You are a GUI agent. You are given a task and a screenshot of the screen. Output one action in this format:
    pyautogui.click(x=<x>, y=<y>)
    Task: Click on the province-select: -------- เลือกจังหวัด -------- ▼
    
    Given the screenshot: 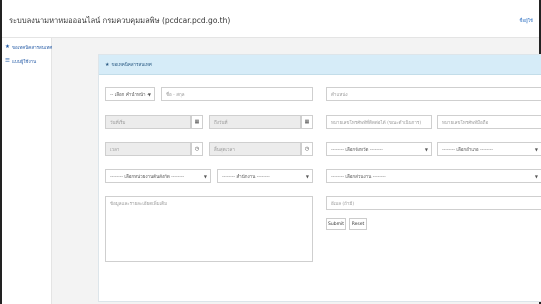 What is the action you would take?
    pyautogui.click(x=379, y=149)
    